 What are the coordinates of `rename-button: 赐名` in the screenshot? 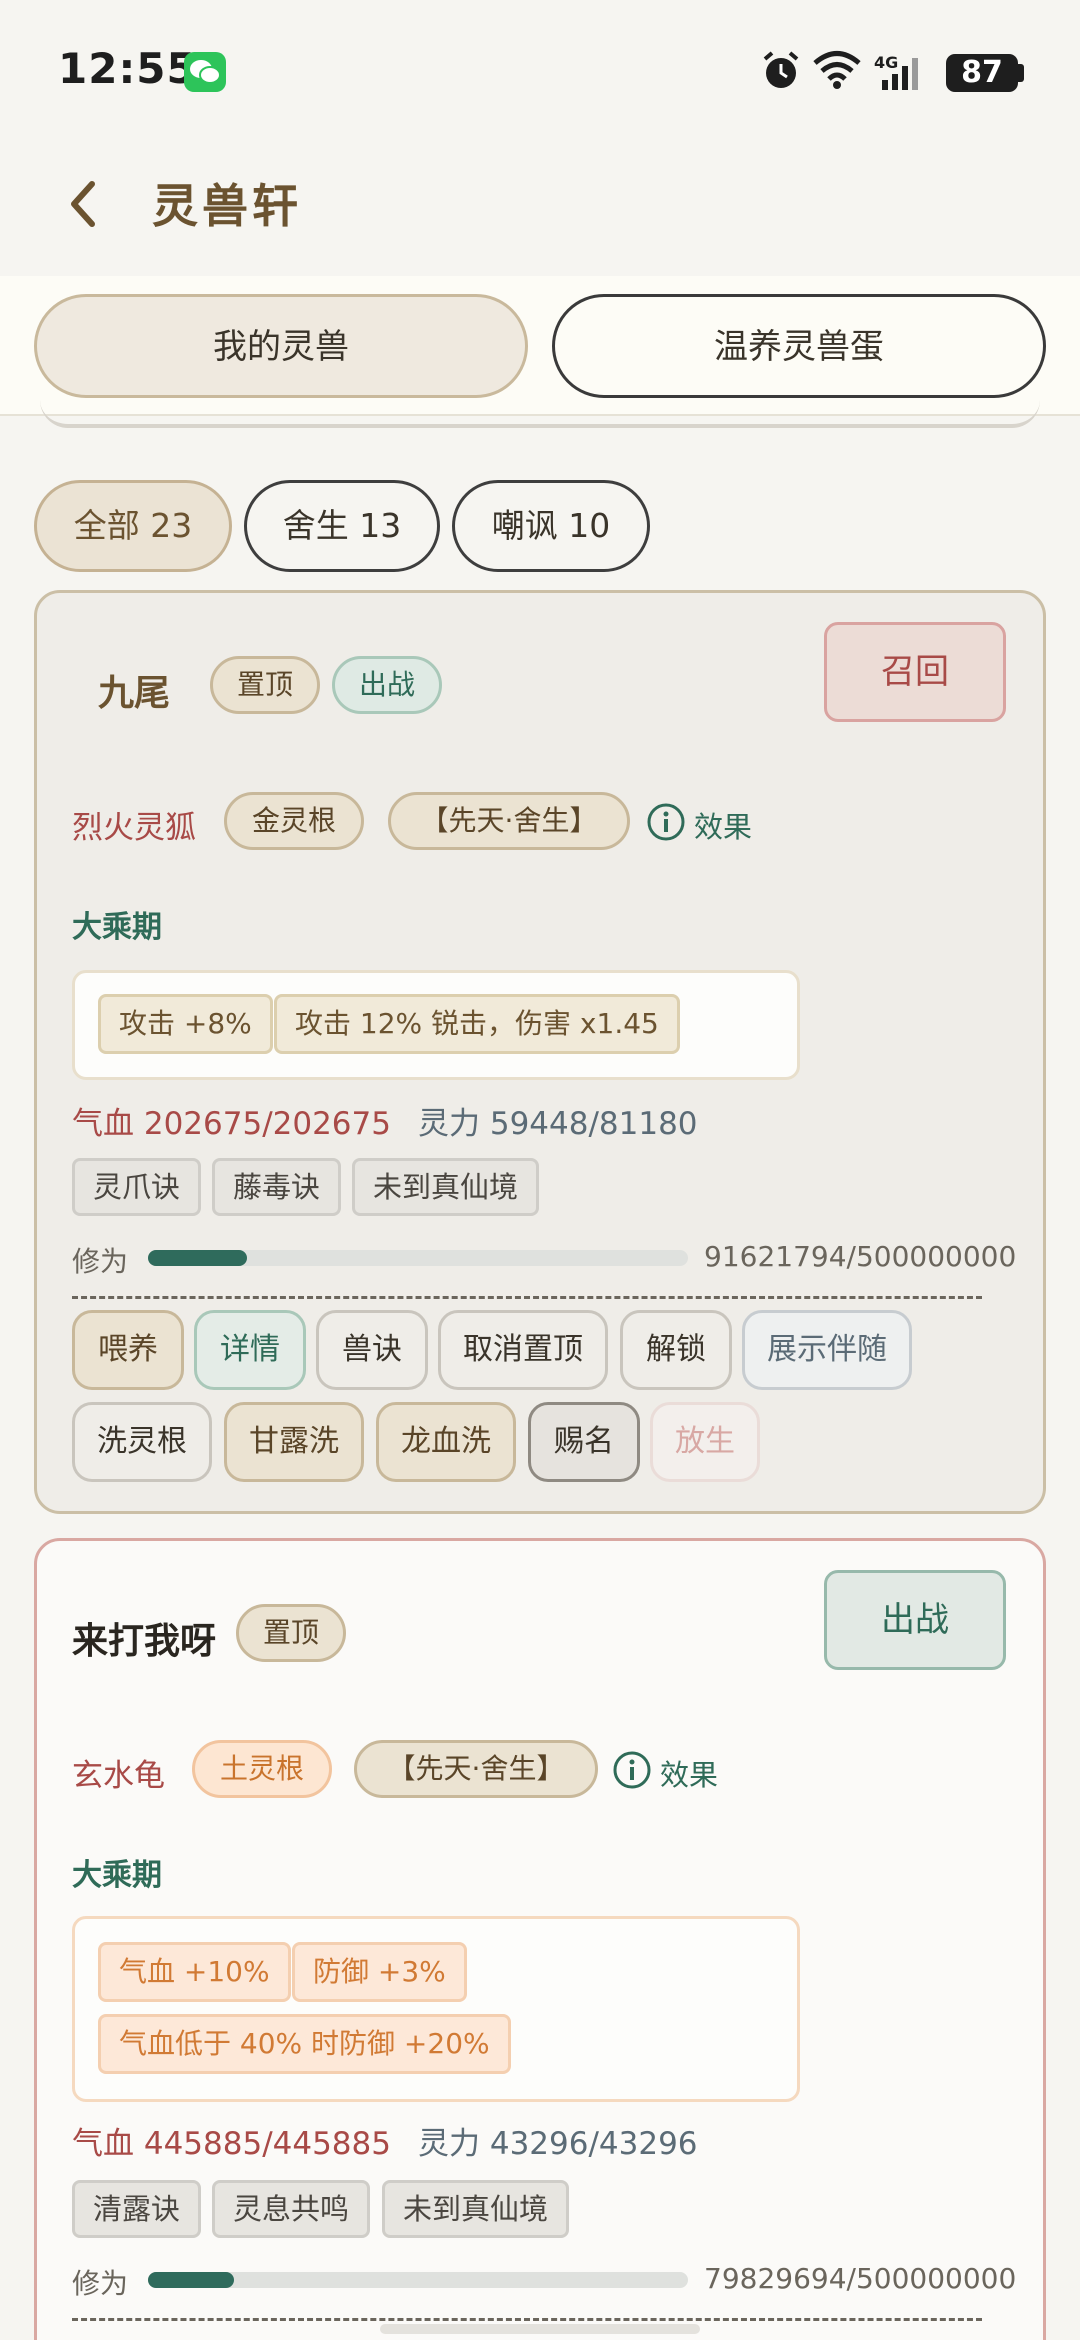 It's located at (584, 1442).